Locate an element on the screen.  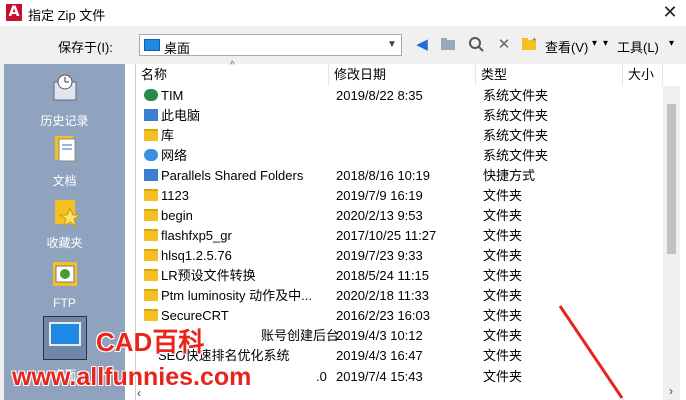
file-name: 账号创建后台 is located at coordinates (300, 335).